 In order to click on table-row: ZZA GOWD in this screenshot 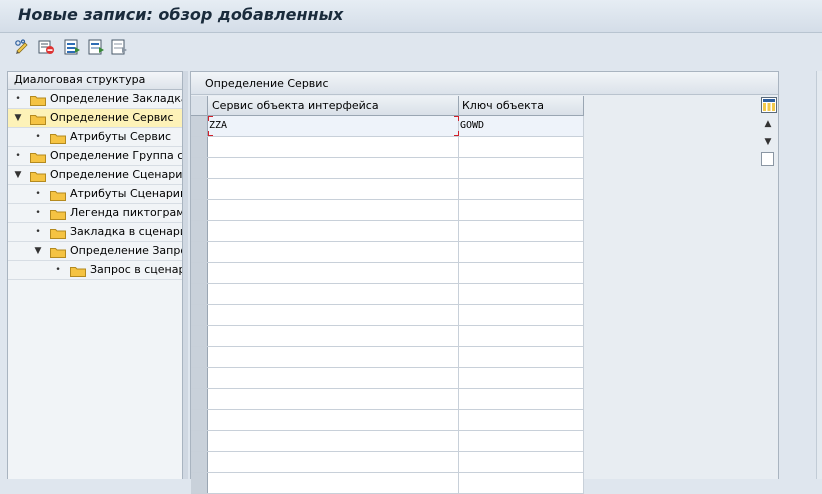, I will do `click(387, 126)`.